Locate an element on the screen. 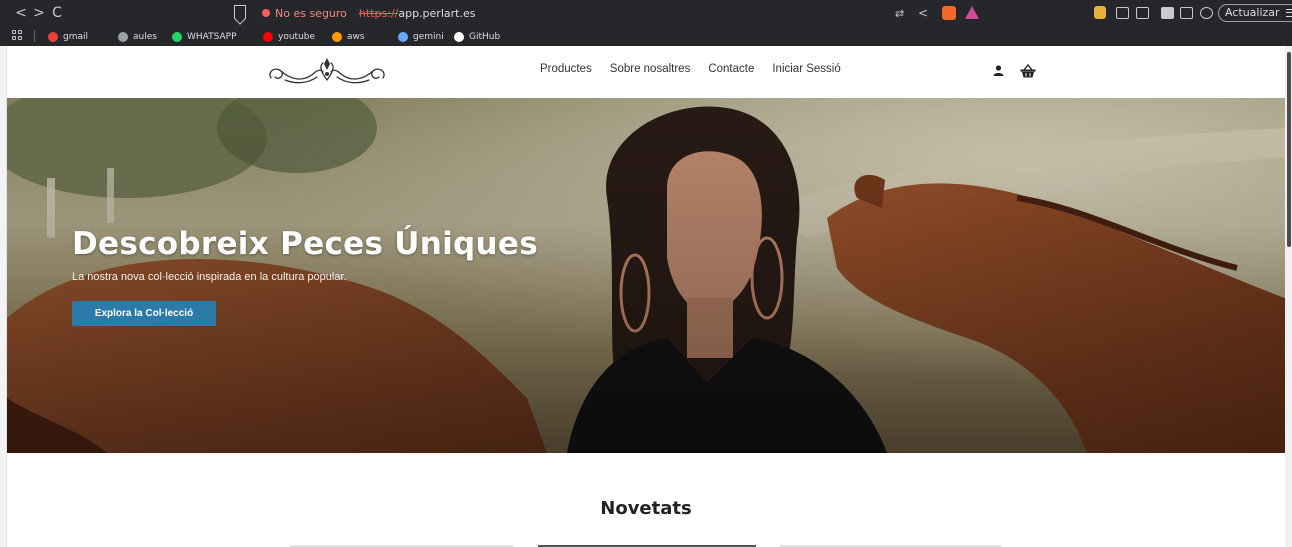  forward-button: > is located at coordinates (39, 13).